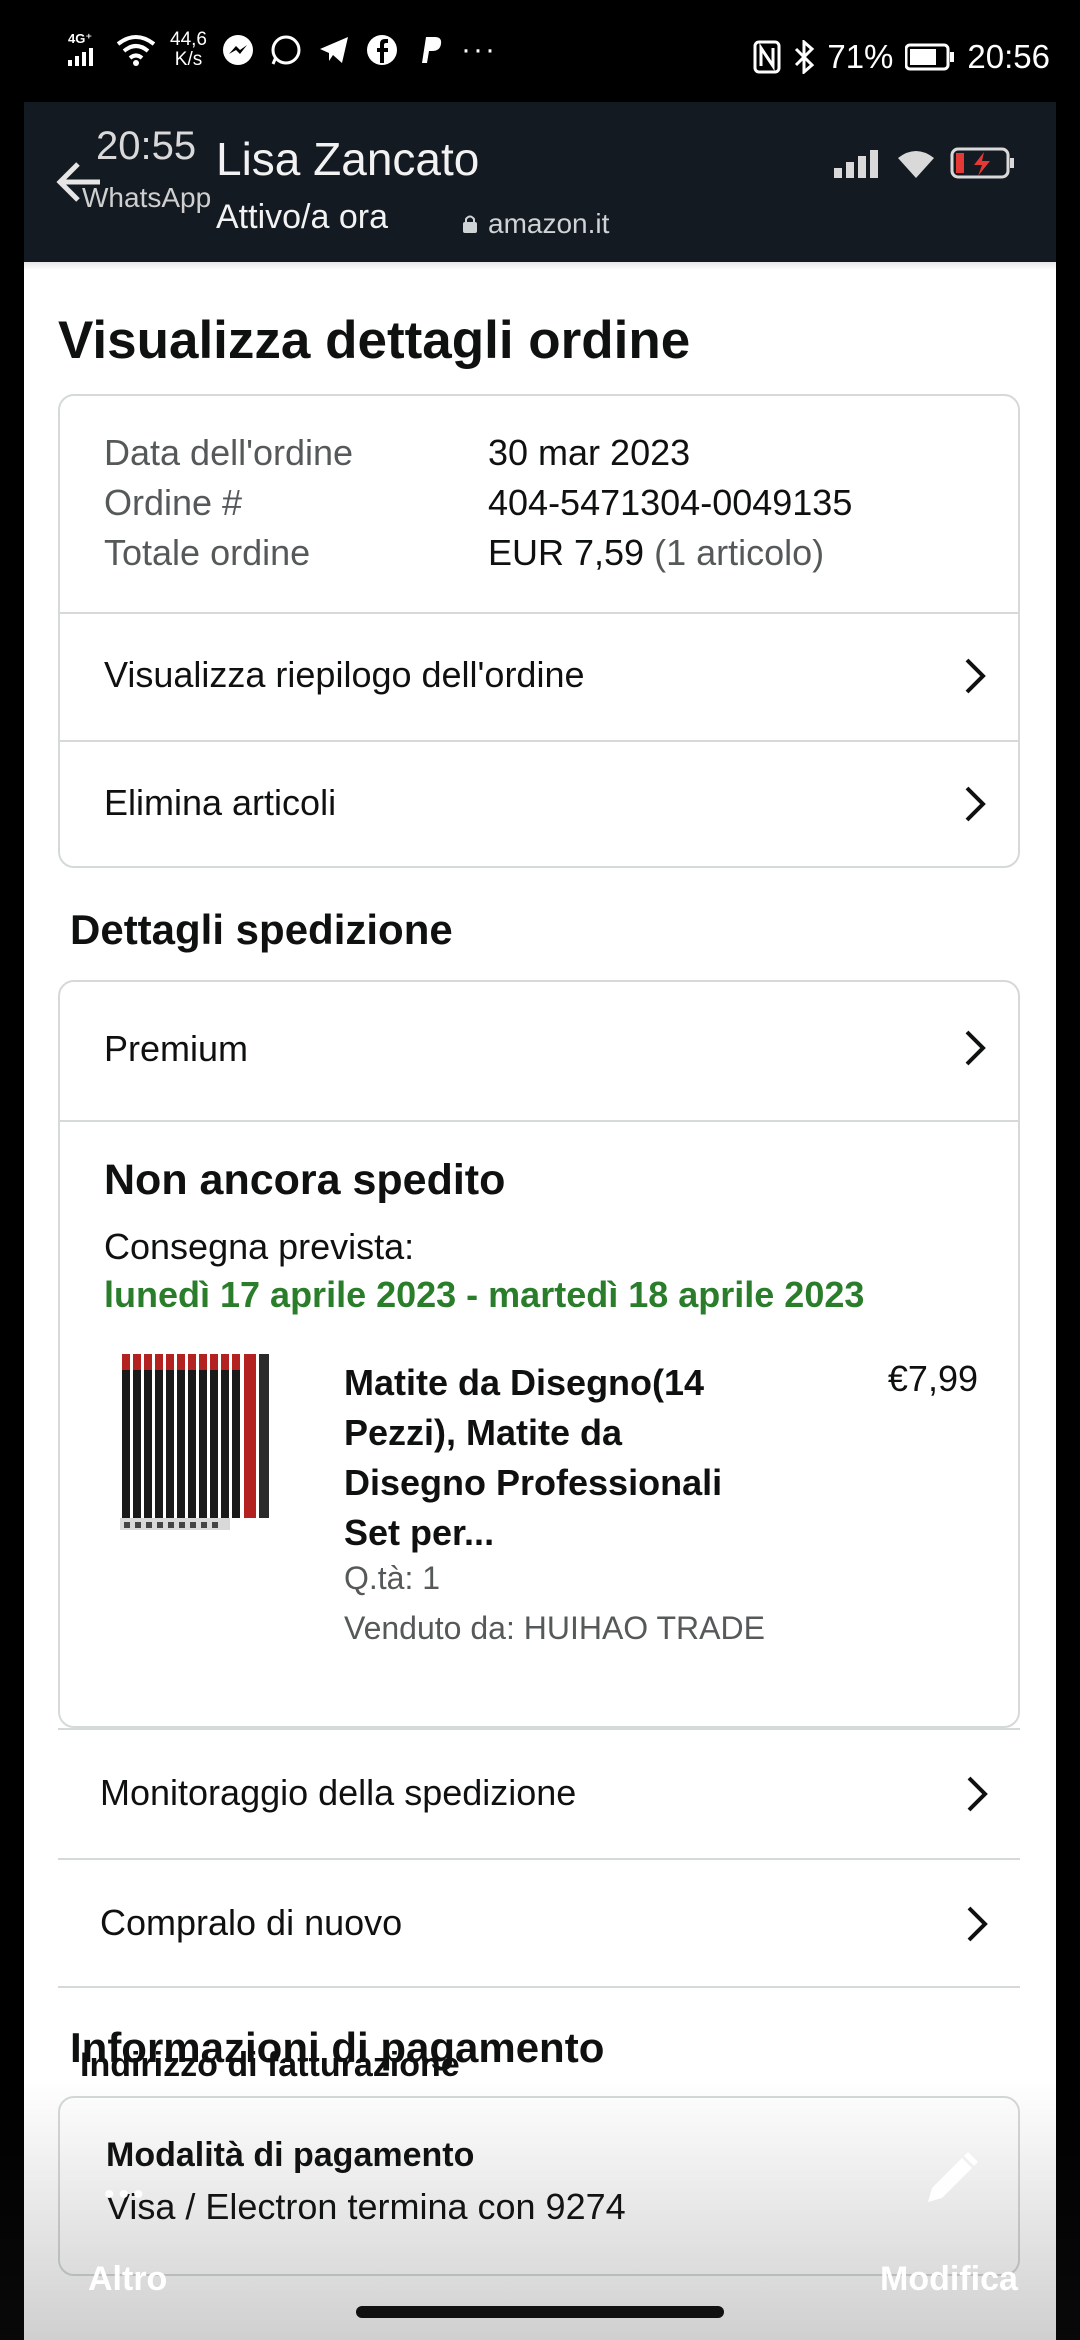 This screenshot has height=2340, width=1080. Describe the element at coordinates (539, 805) in the screenshot. I see `delete-items-row: Elimina articoli` at that location.